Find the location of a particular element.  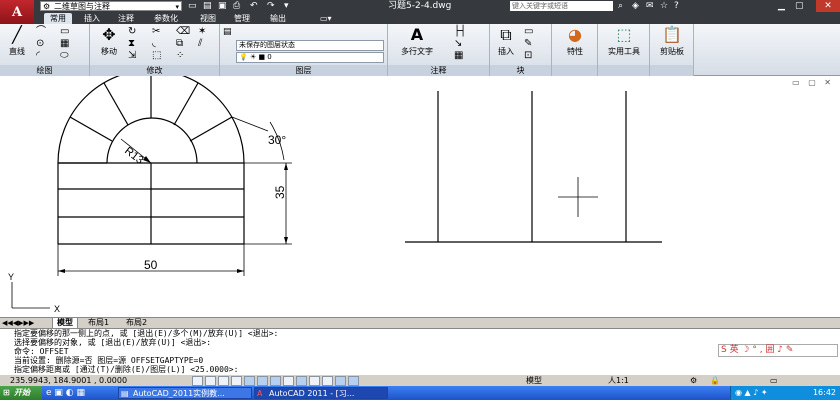

annotation-panel-title: 注释 is located at coordinates (438, 70).